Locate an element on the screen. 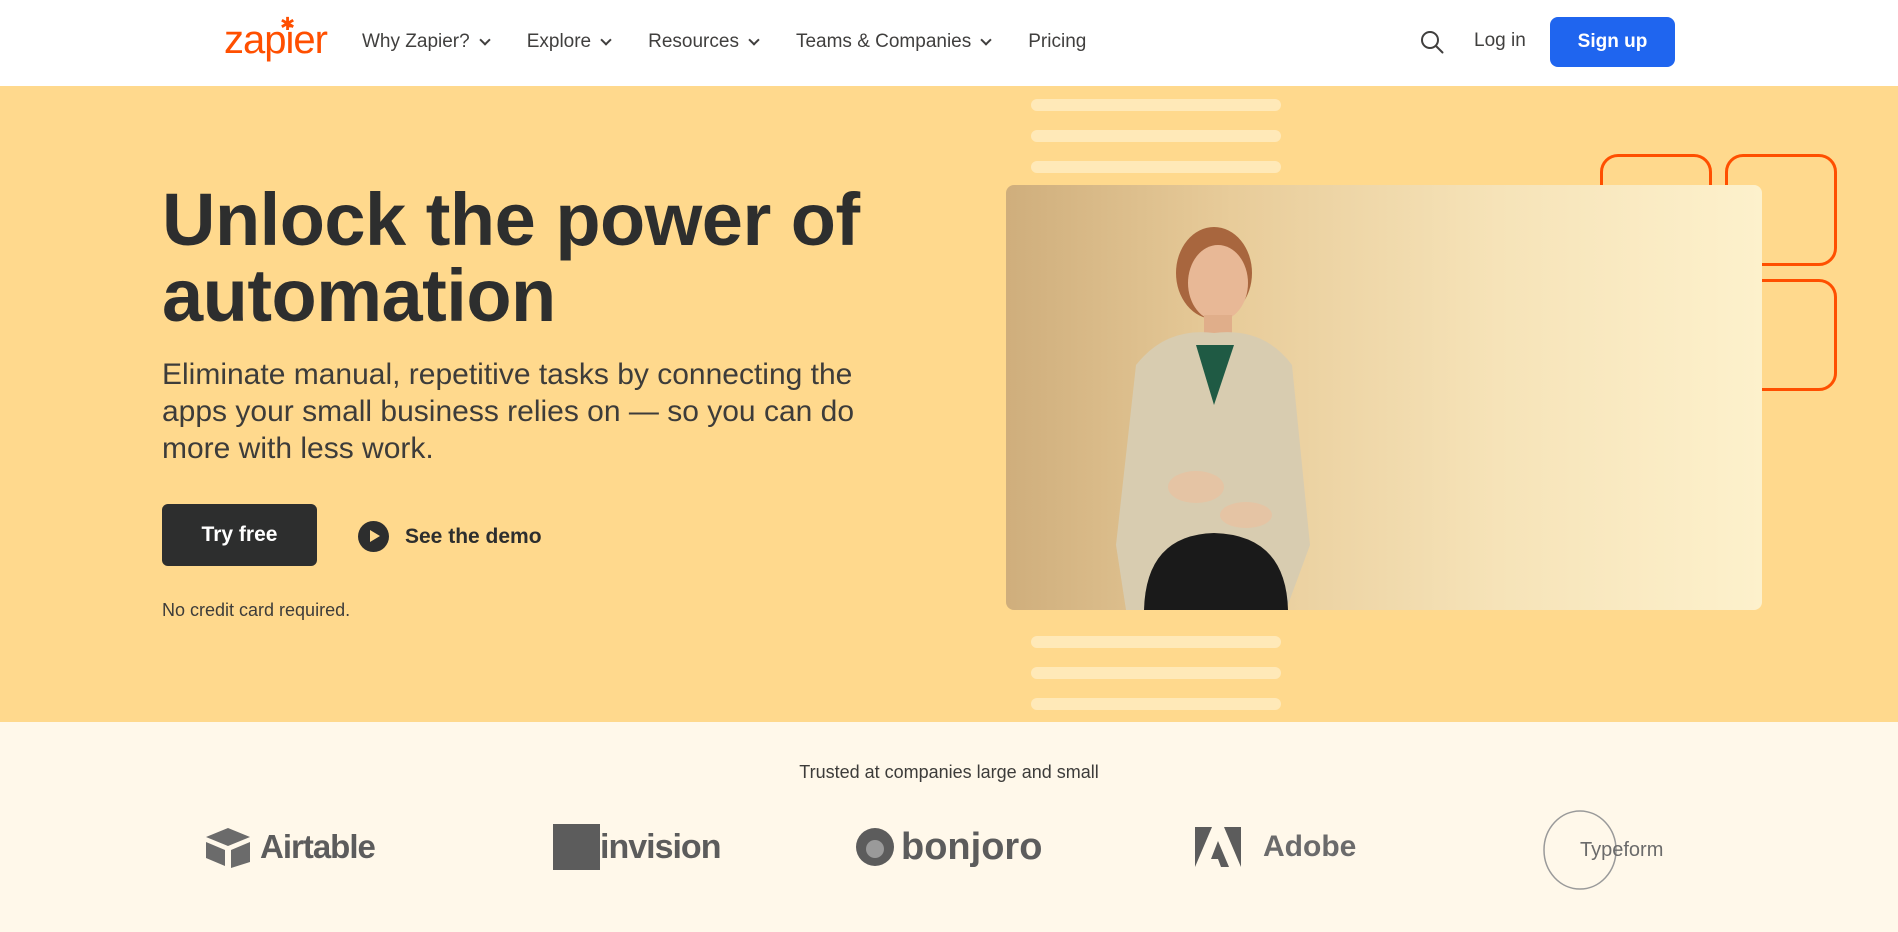 The image size is (1898, 932). nav-why-zapier: Why Zapier? is located at coordinates (426, 42).